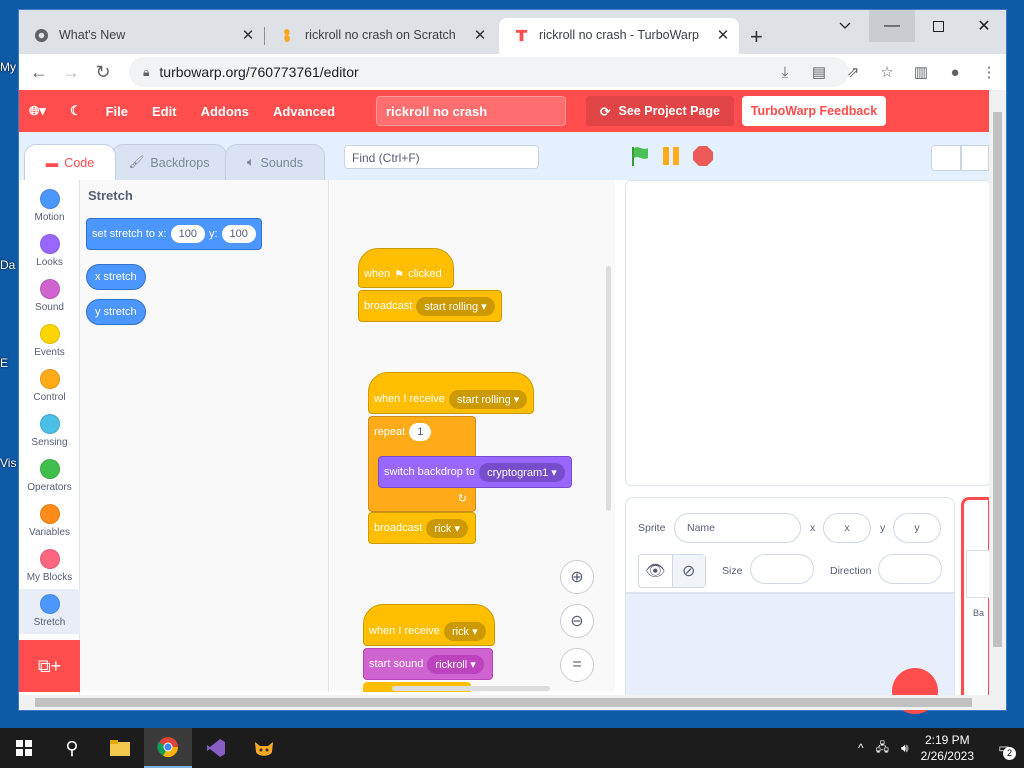 The width and height of the screenshot is (1024, 768). What do you see at coordinates (71, 72) in the screenshot?
I see `forward-icon: →` at bounding box center [71, 72].